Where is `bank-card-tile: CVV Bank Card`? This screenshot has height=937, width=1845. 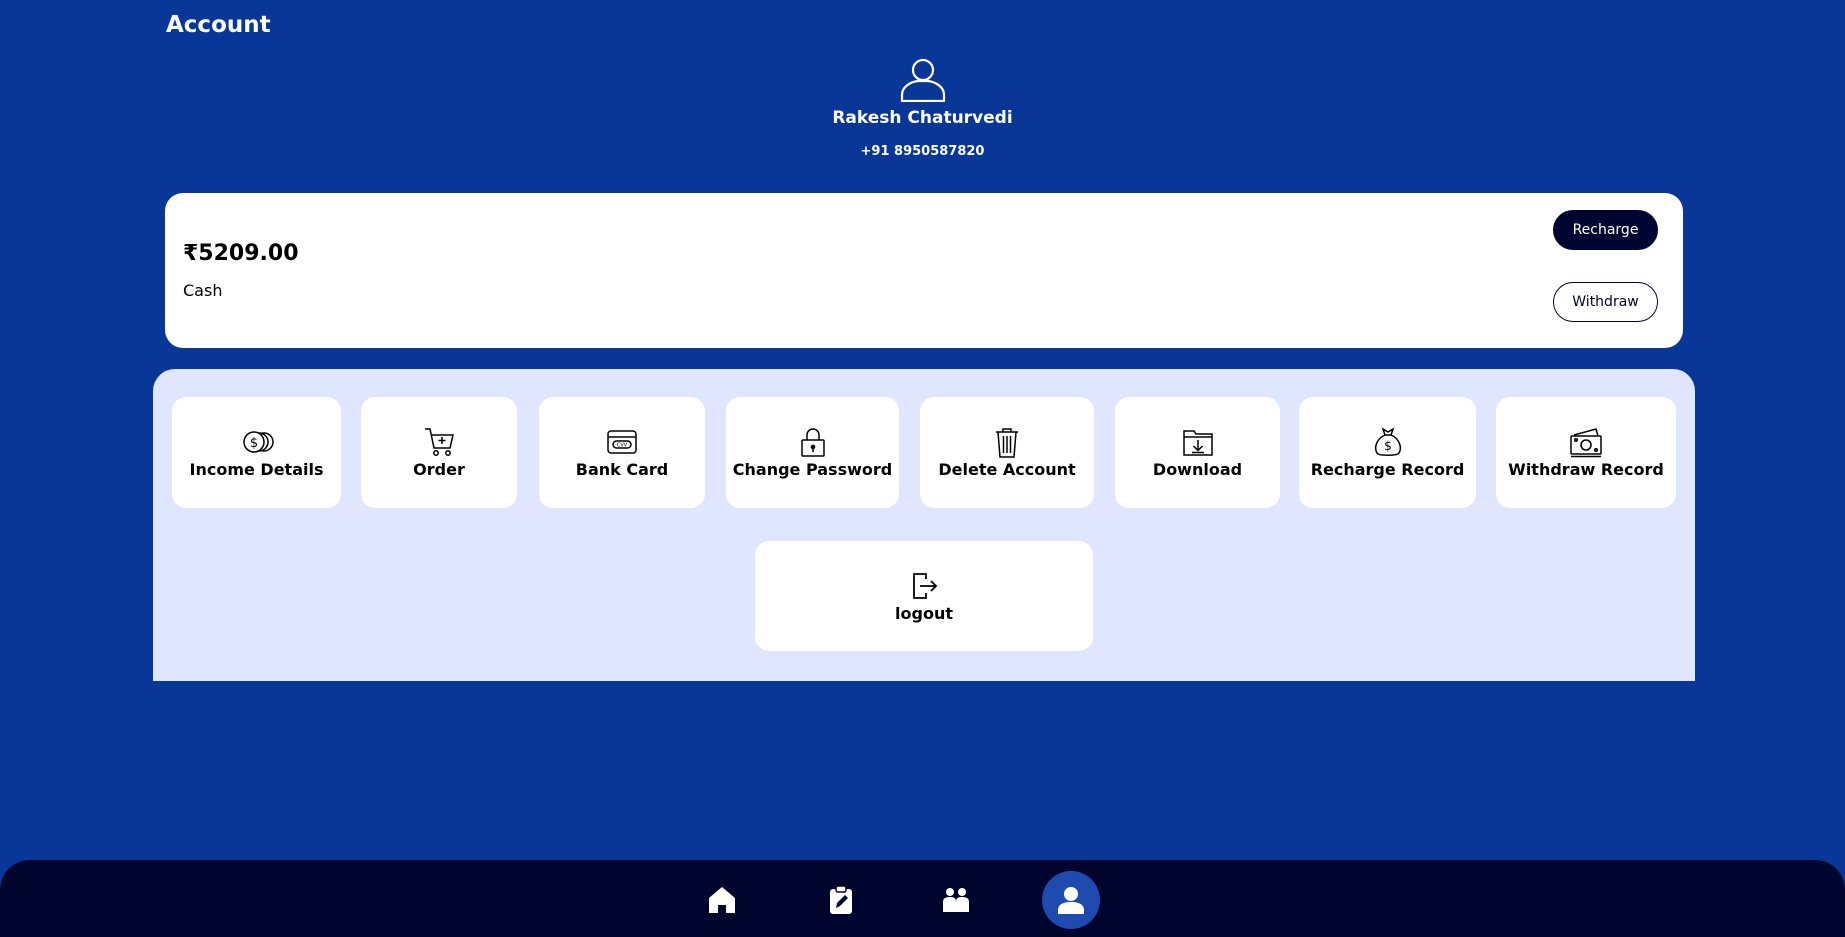
bank-card-tile: CVV Bank Card is located at coordinates (622, 452).